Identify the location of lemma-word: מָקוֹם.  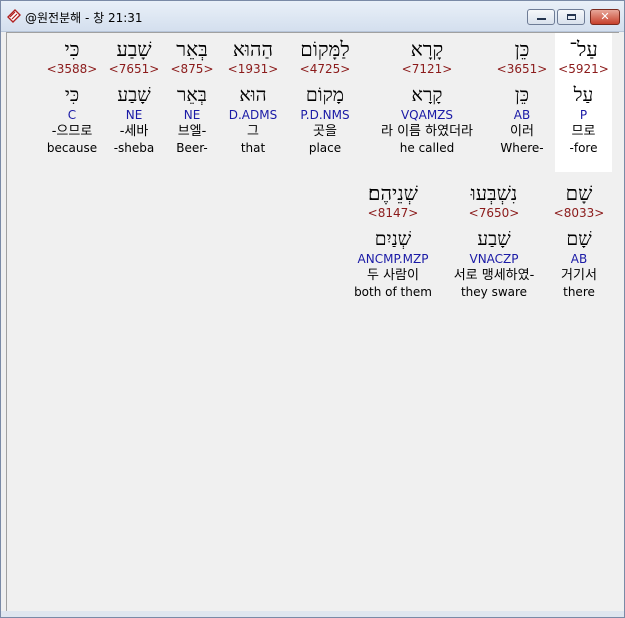
(325, 95).